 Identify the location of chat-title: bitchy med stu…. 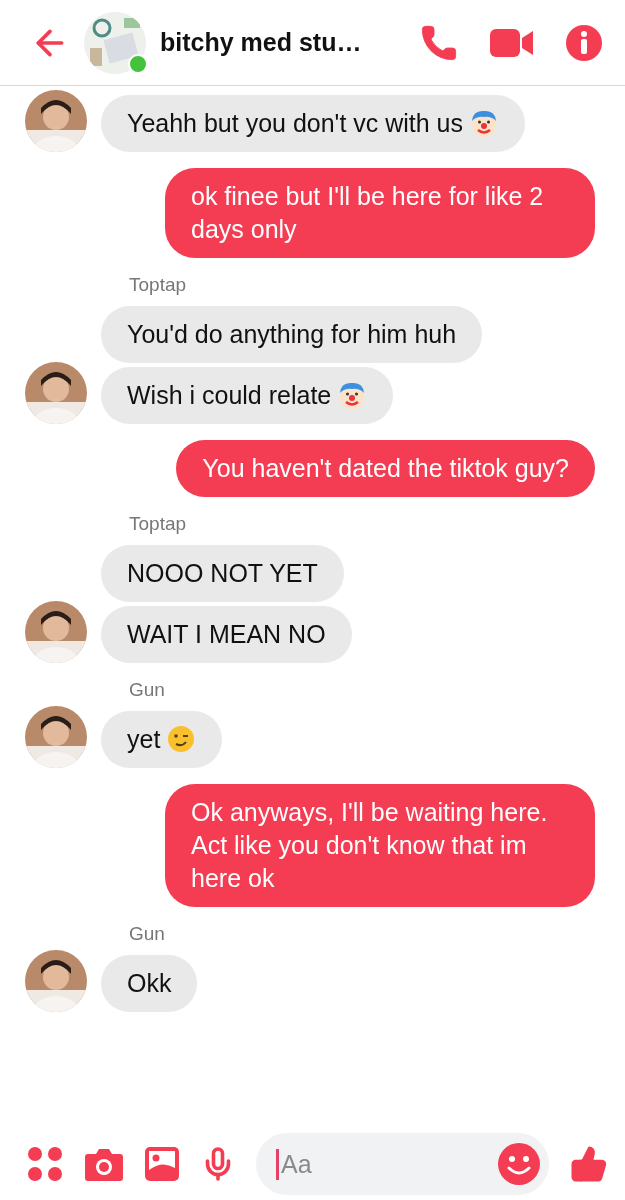
(282, 42).